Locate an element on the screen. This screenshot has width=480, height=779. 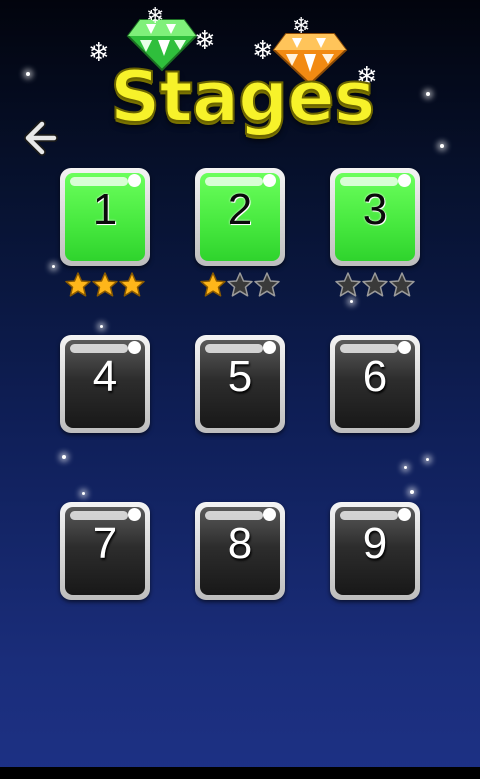
back-arrow-icon is located at coordinates (41, 138).